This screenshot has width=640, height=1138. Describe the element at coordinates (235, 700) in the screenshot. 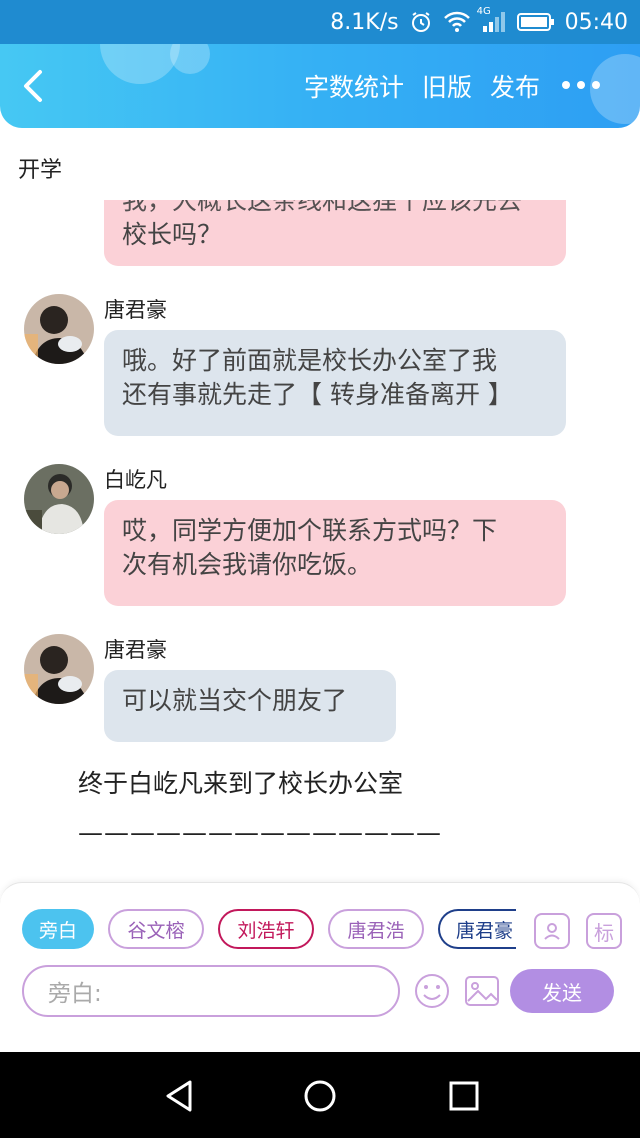

I see `message-line: 可以就当交个朋友了` at that location.